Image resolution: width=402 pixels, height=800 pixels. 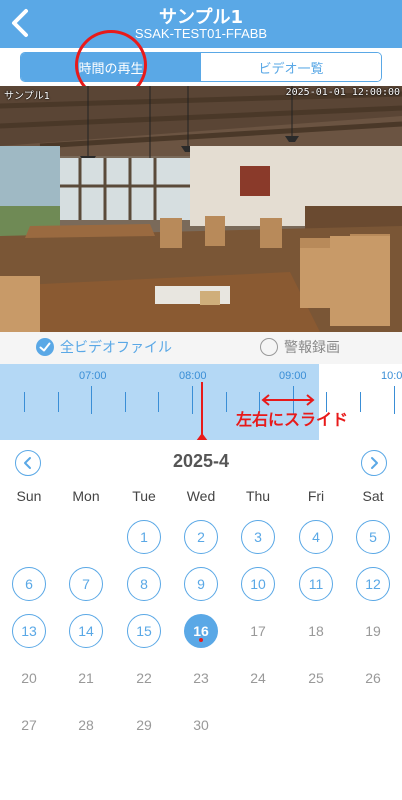 I want to click on calendar-day: 9, so click(x=201, y=584).